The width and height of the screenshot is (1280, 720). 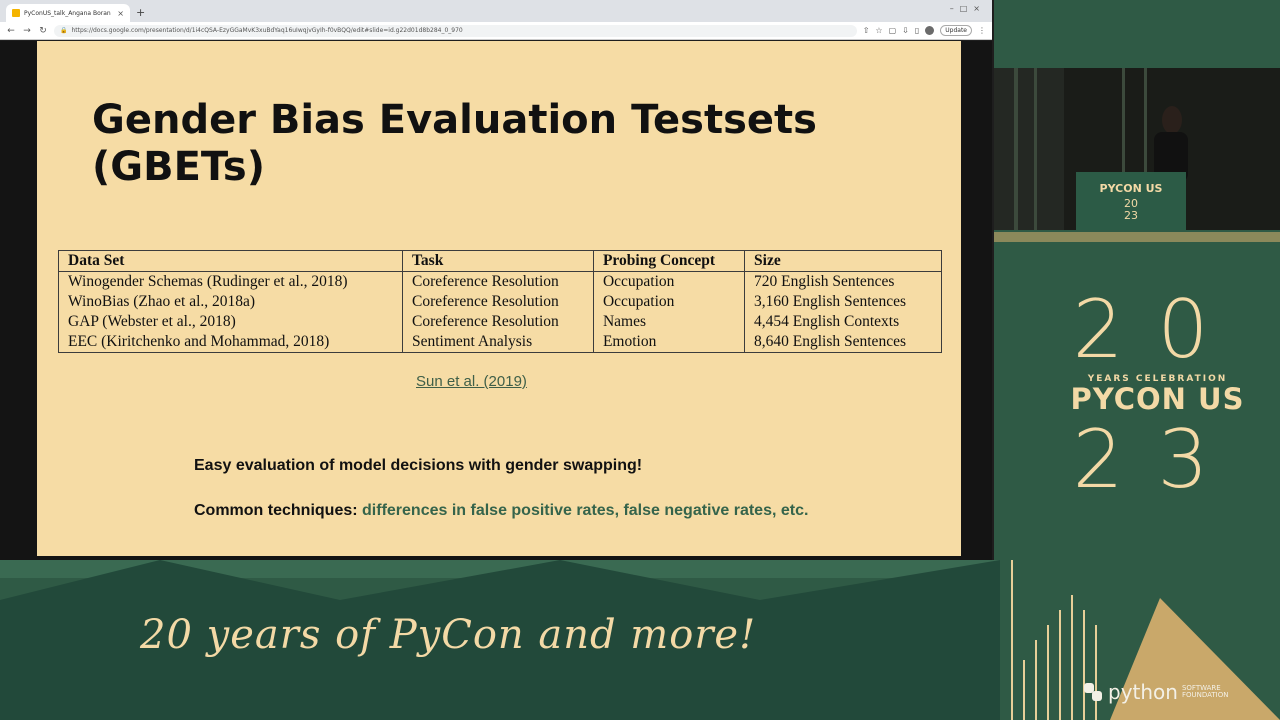 What do you see at coordinates (1157, 329) in the screenshot?
I see `logo-number-top: 20` at bounding box center [1157, 329].